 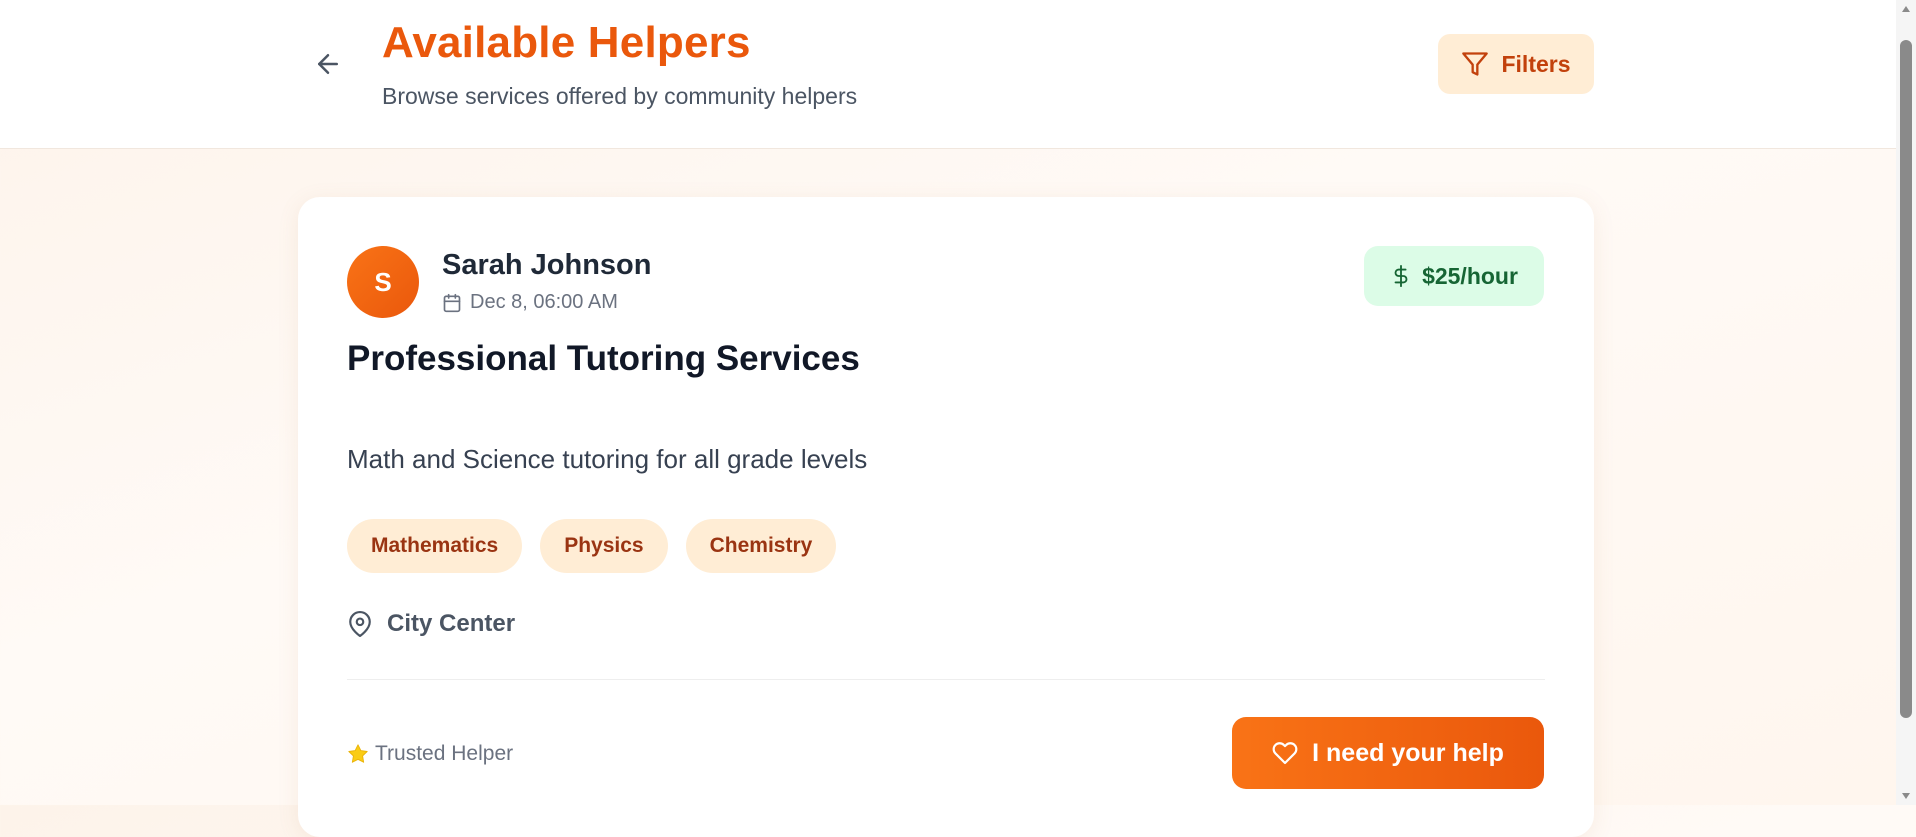 I want to click on heart-icon, so click(x=1285, y=753).